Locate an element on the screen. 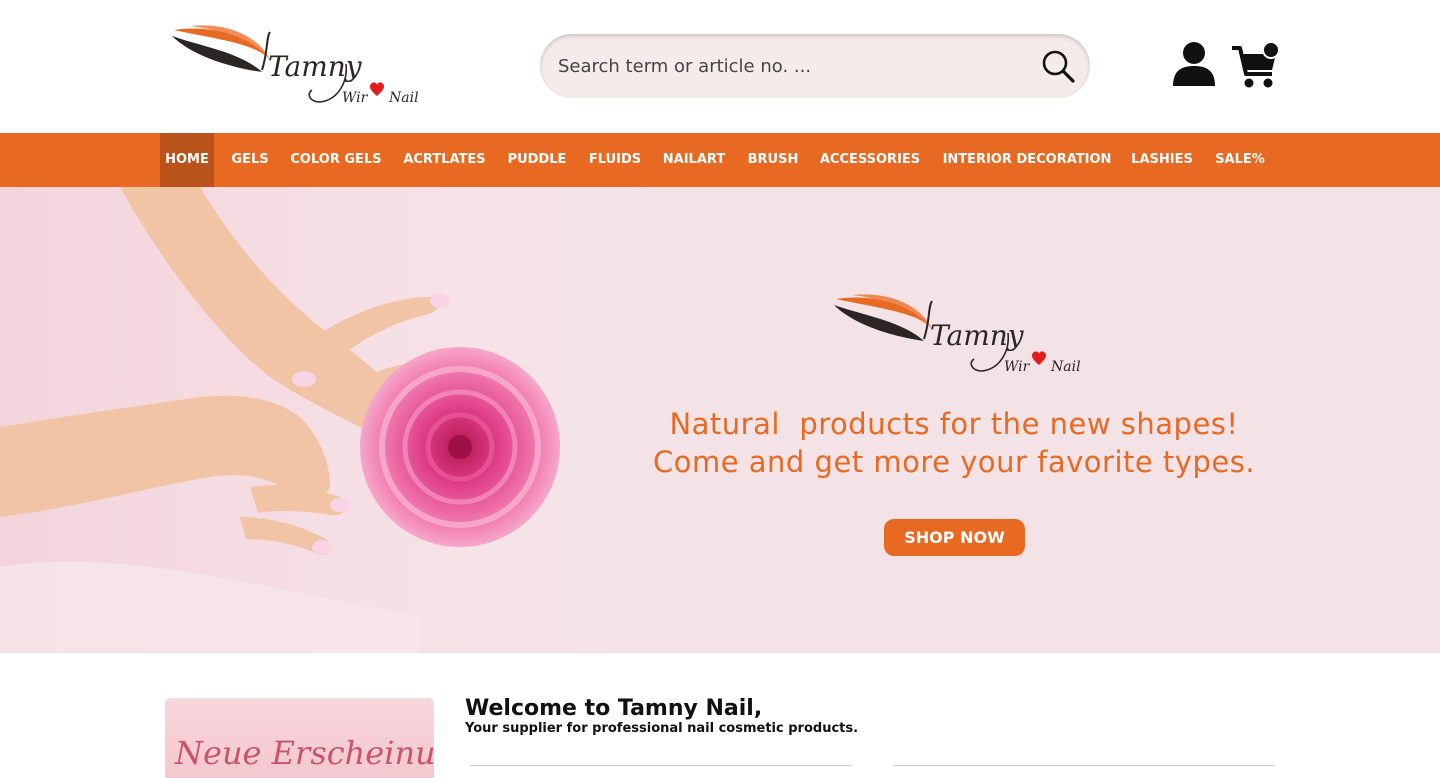 This screenshot has width=1440, height=778. promo-card: Neue Erscheinung is located at coordinates (299, 738).